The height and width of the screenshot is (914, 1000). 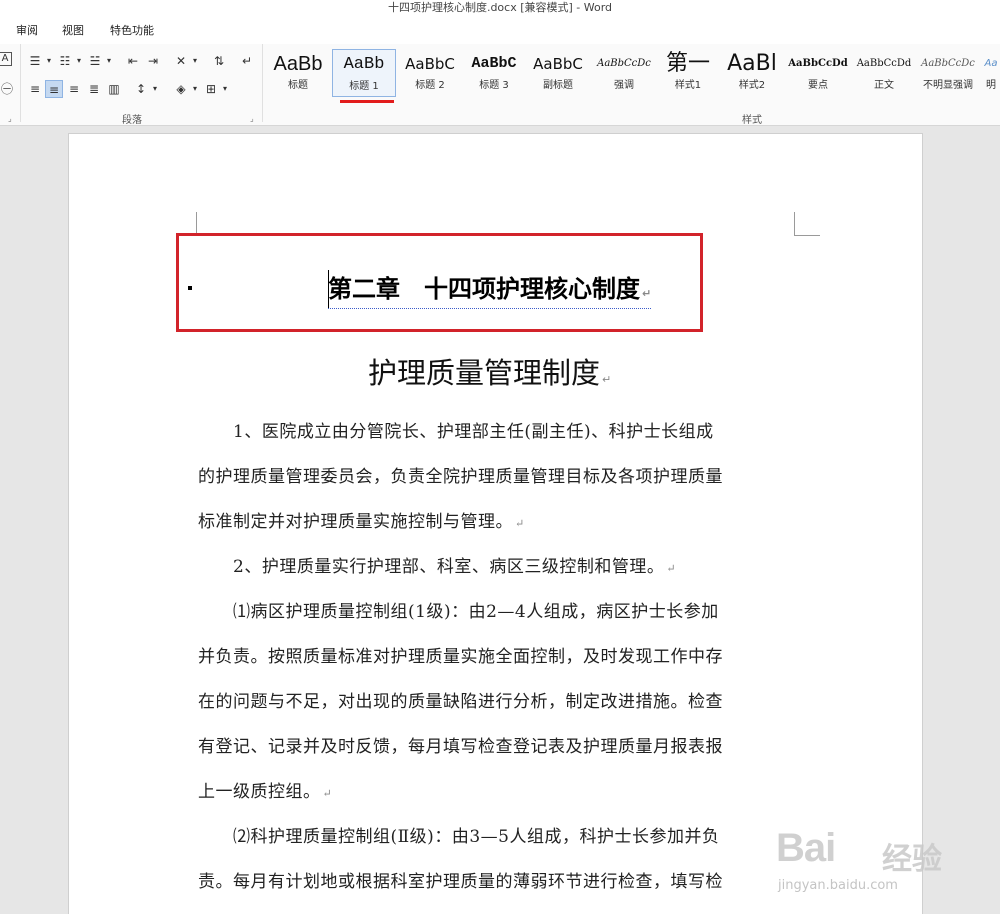 I want to click on decrease-indent-icon: ⇤, so click(x=133, y=61).